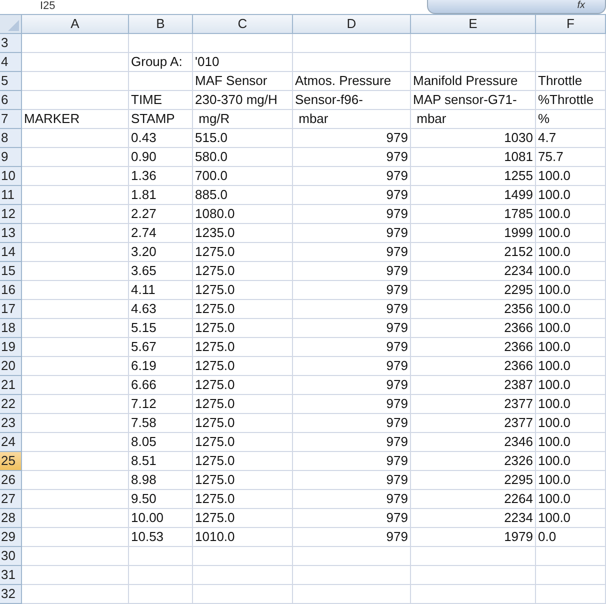 Image resolution: width=606 pixels, height=604 pixels. I want to click on table-cell: 885.0, so click(243, 195).